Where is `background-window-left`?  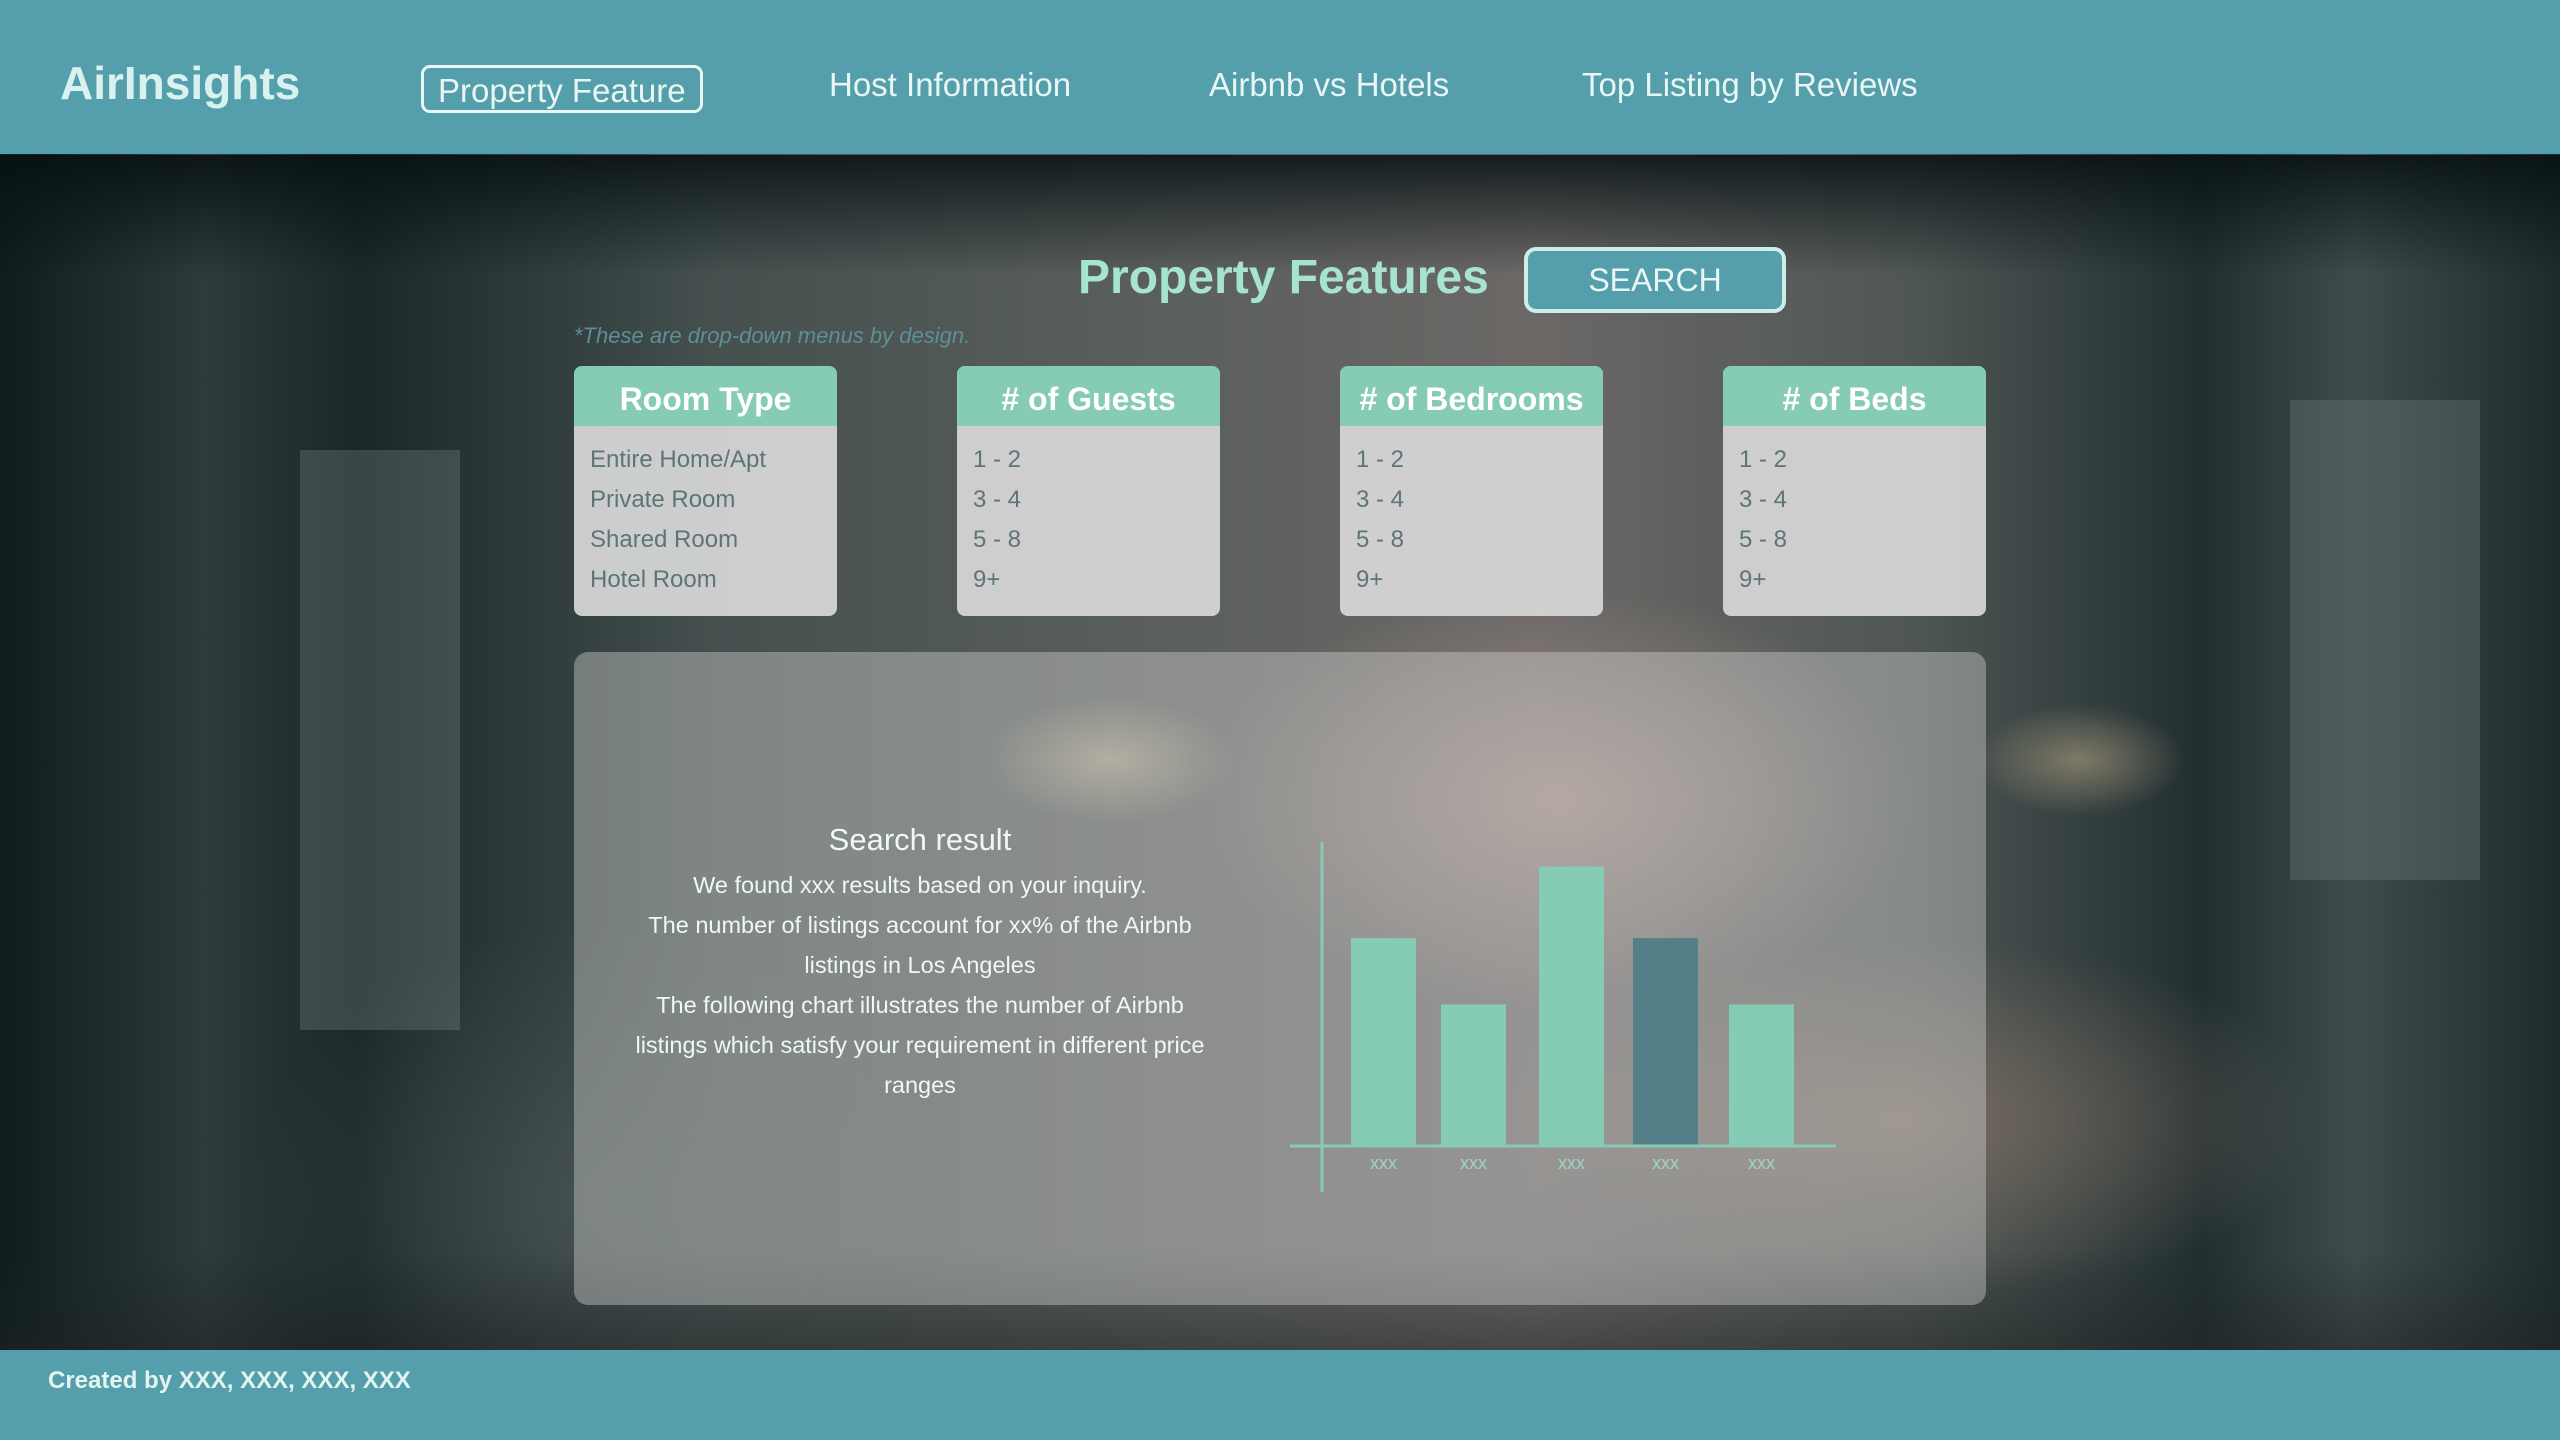 background-window-left is located at coordinates (380, 740).